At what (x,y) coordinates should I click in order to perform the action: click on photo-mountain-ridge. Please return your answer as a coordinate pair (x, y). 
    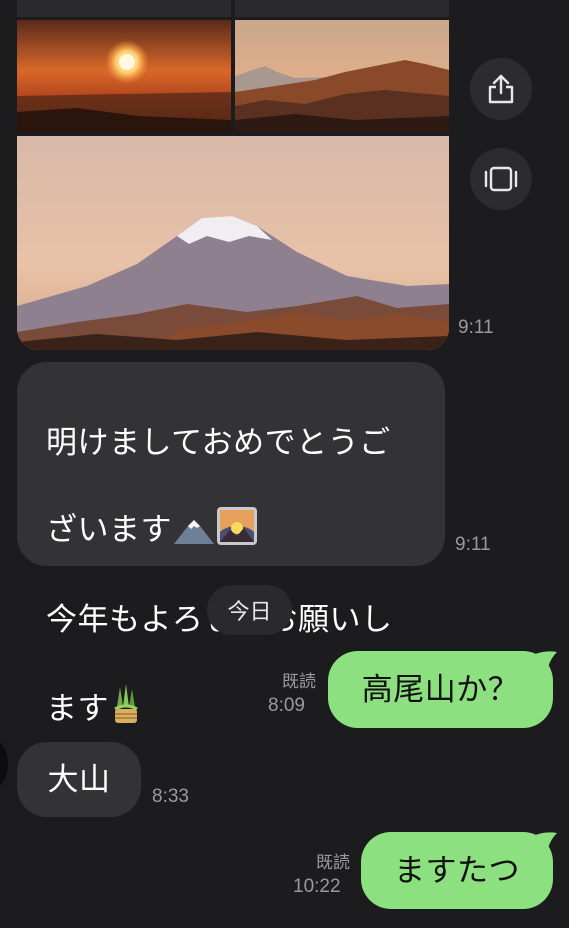
    Looking at the image, I should click on (342, 76).